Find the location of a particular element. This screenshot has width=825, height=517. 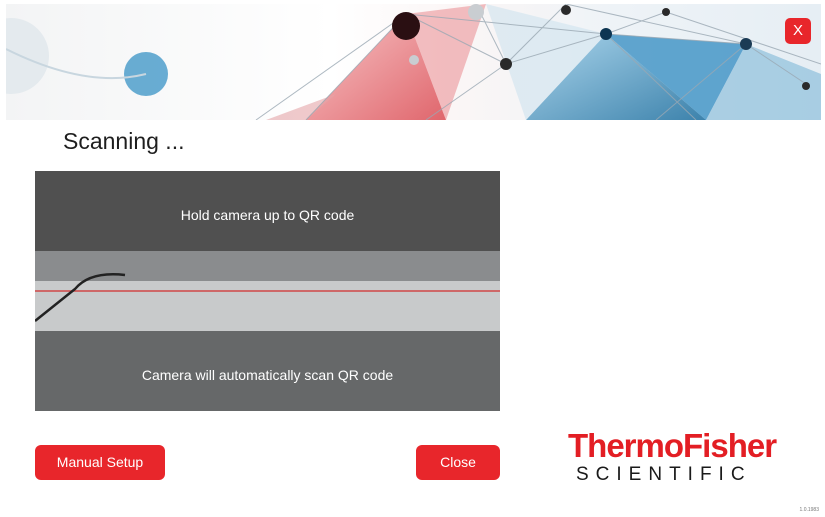

logo-name: ThermoFisher is located at coordinates (672, 445).